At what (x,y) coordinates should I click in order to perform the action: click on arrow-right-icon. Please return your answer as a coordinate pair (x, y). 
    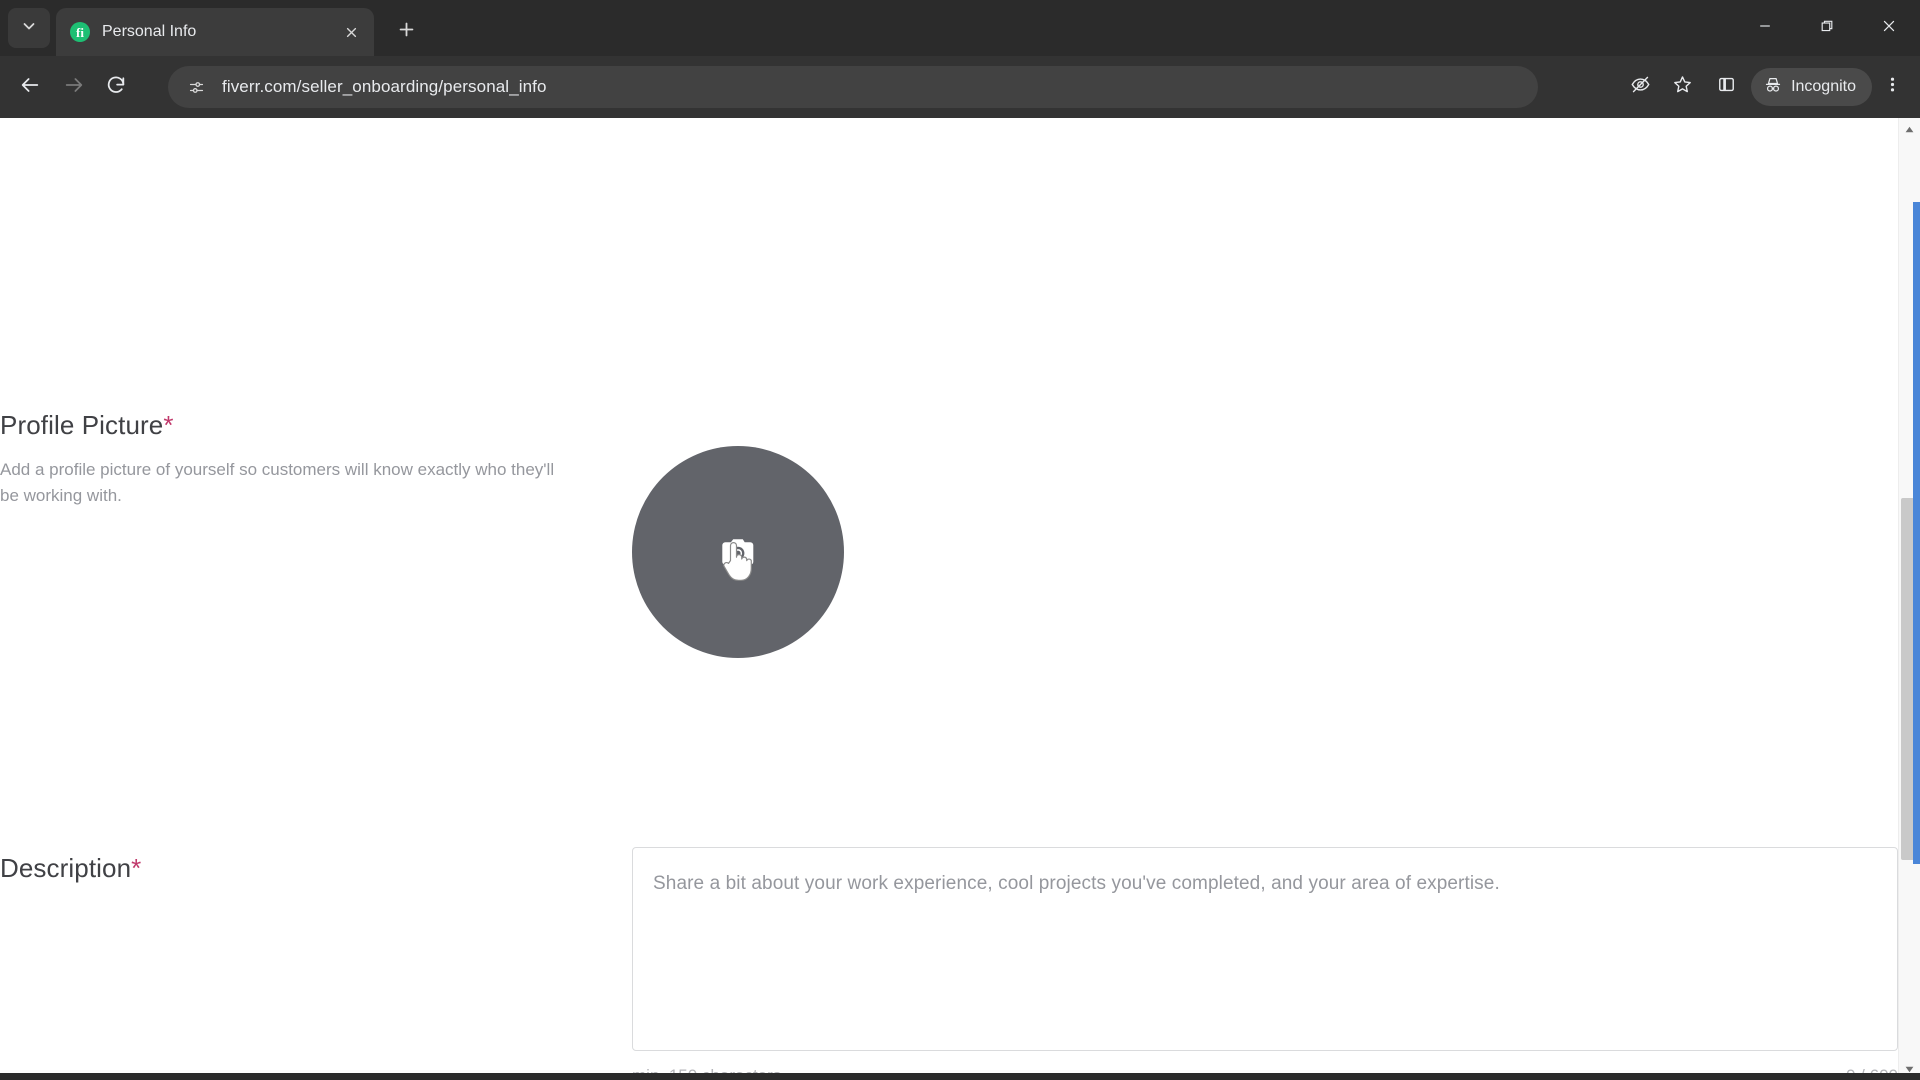
    Looking at the image, I should click on (74, 87).